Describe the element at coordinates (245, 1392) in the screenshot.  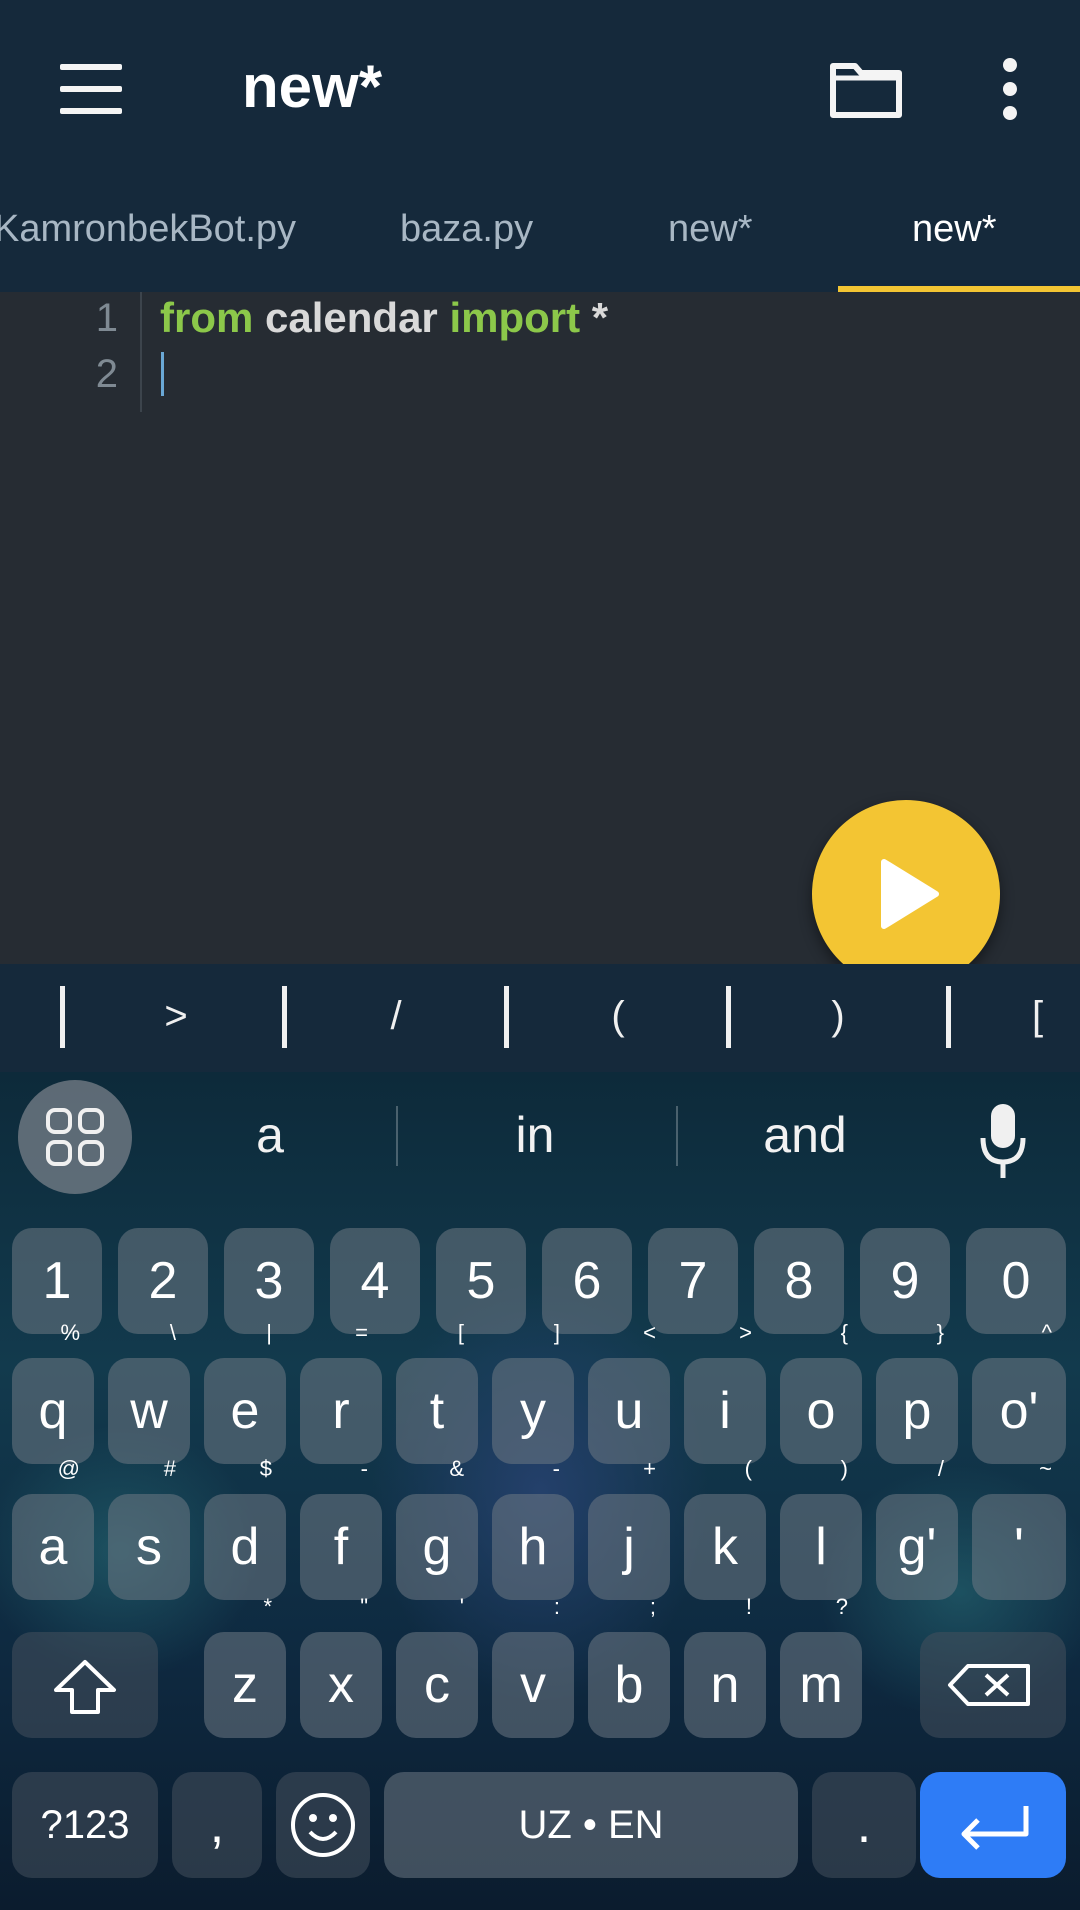
I see `key-e: e |` at that location.